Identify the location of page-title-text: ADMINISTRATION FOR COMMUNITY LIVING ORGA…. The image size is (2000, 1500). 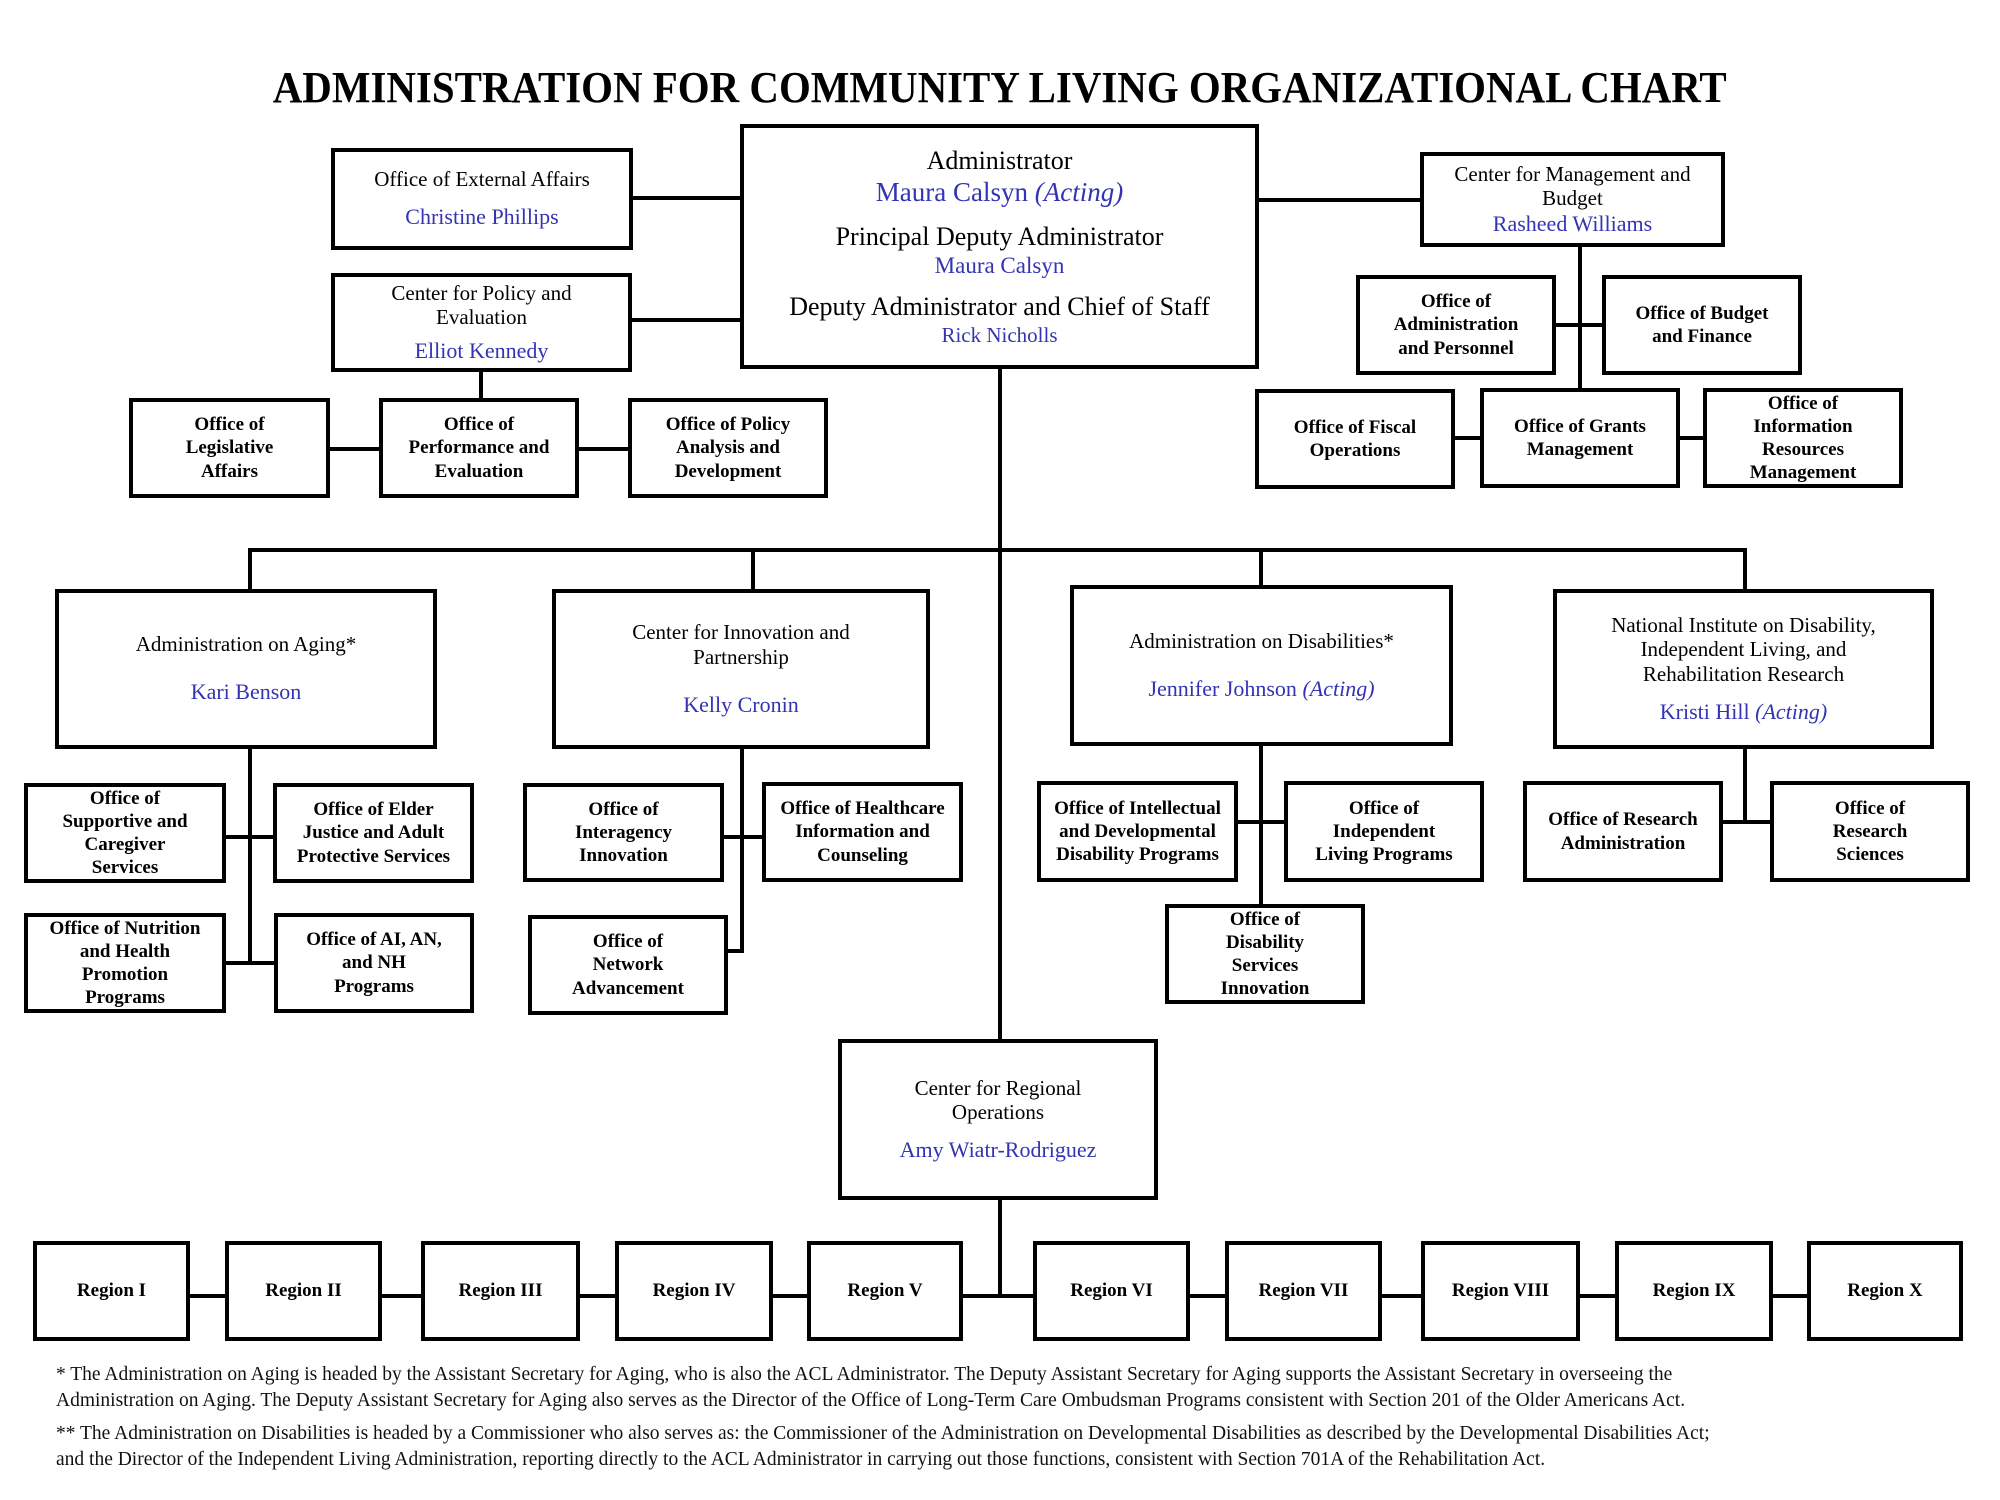
(1000, 87).